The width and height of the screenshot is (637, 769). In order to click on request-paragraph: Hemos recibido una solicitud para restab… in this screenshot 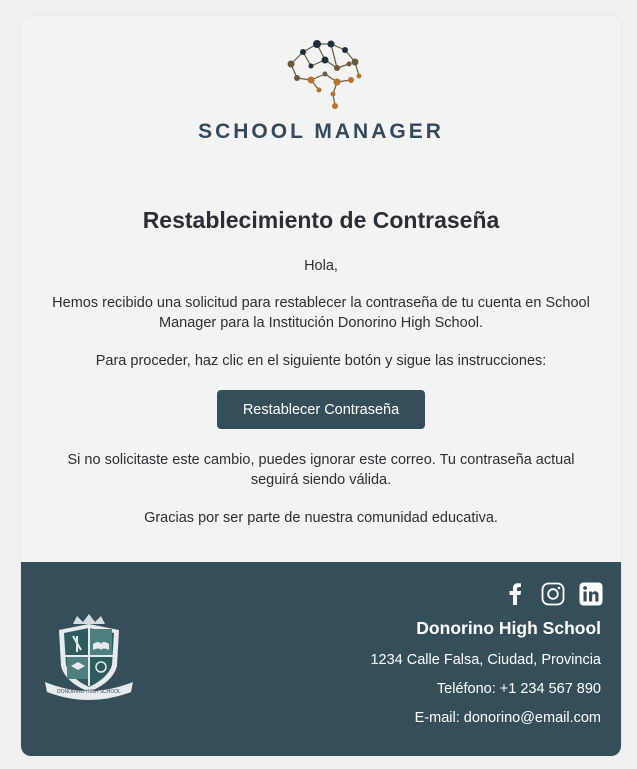, I will do `click(321, 313)`.